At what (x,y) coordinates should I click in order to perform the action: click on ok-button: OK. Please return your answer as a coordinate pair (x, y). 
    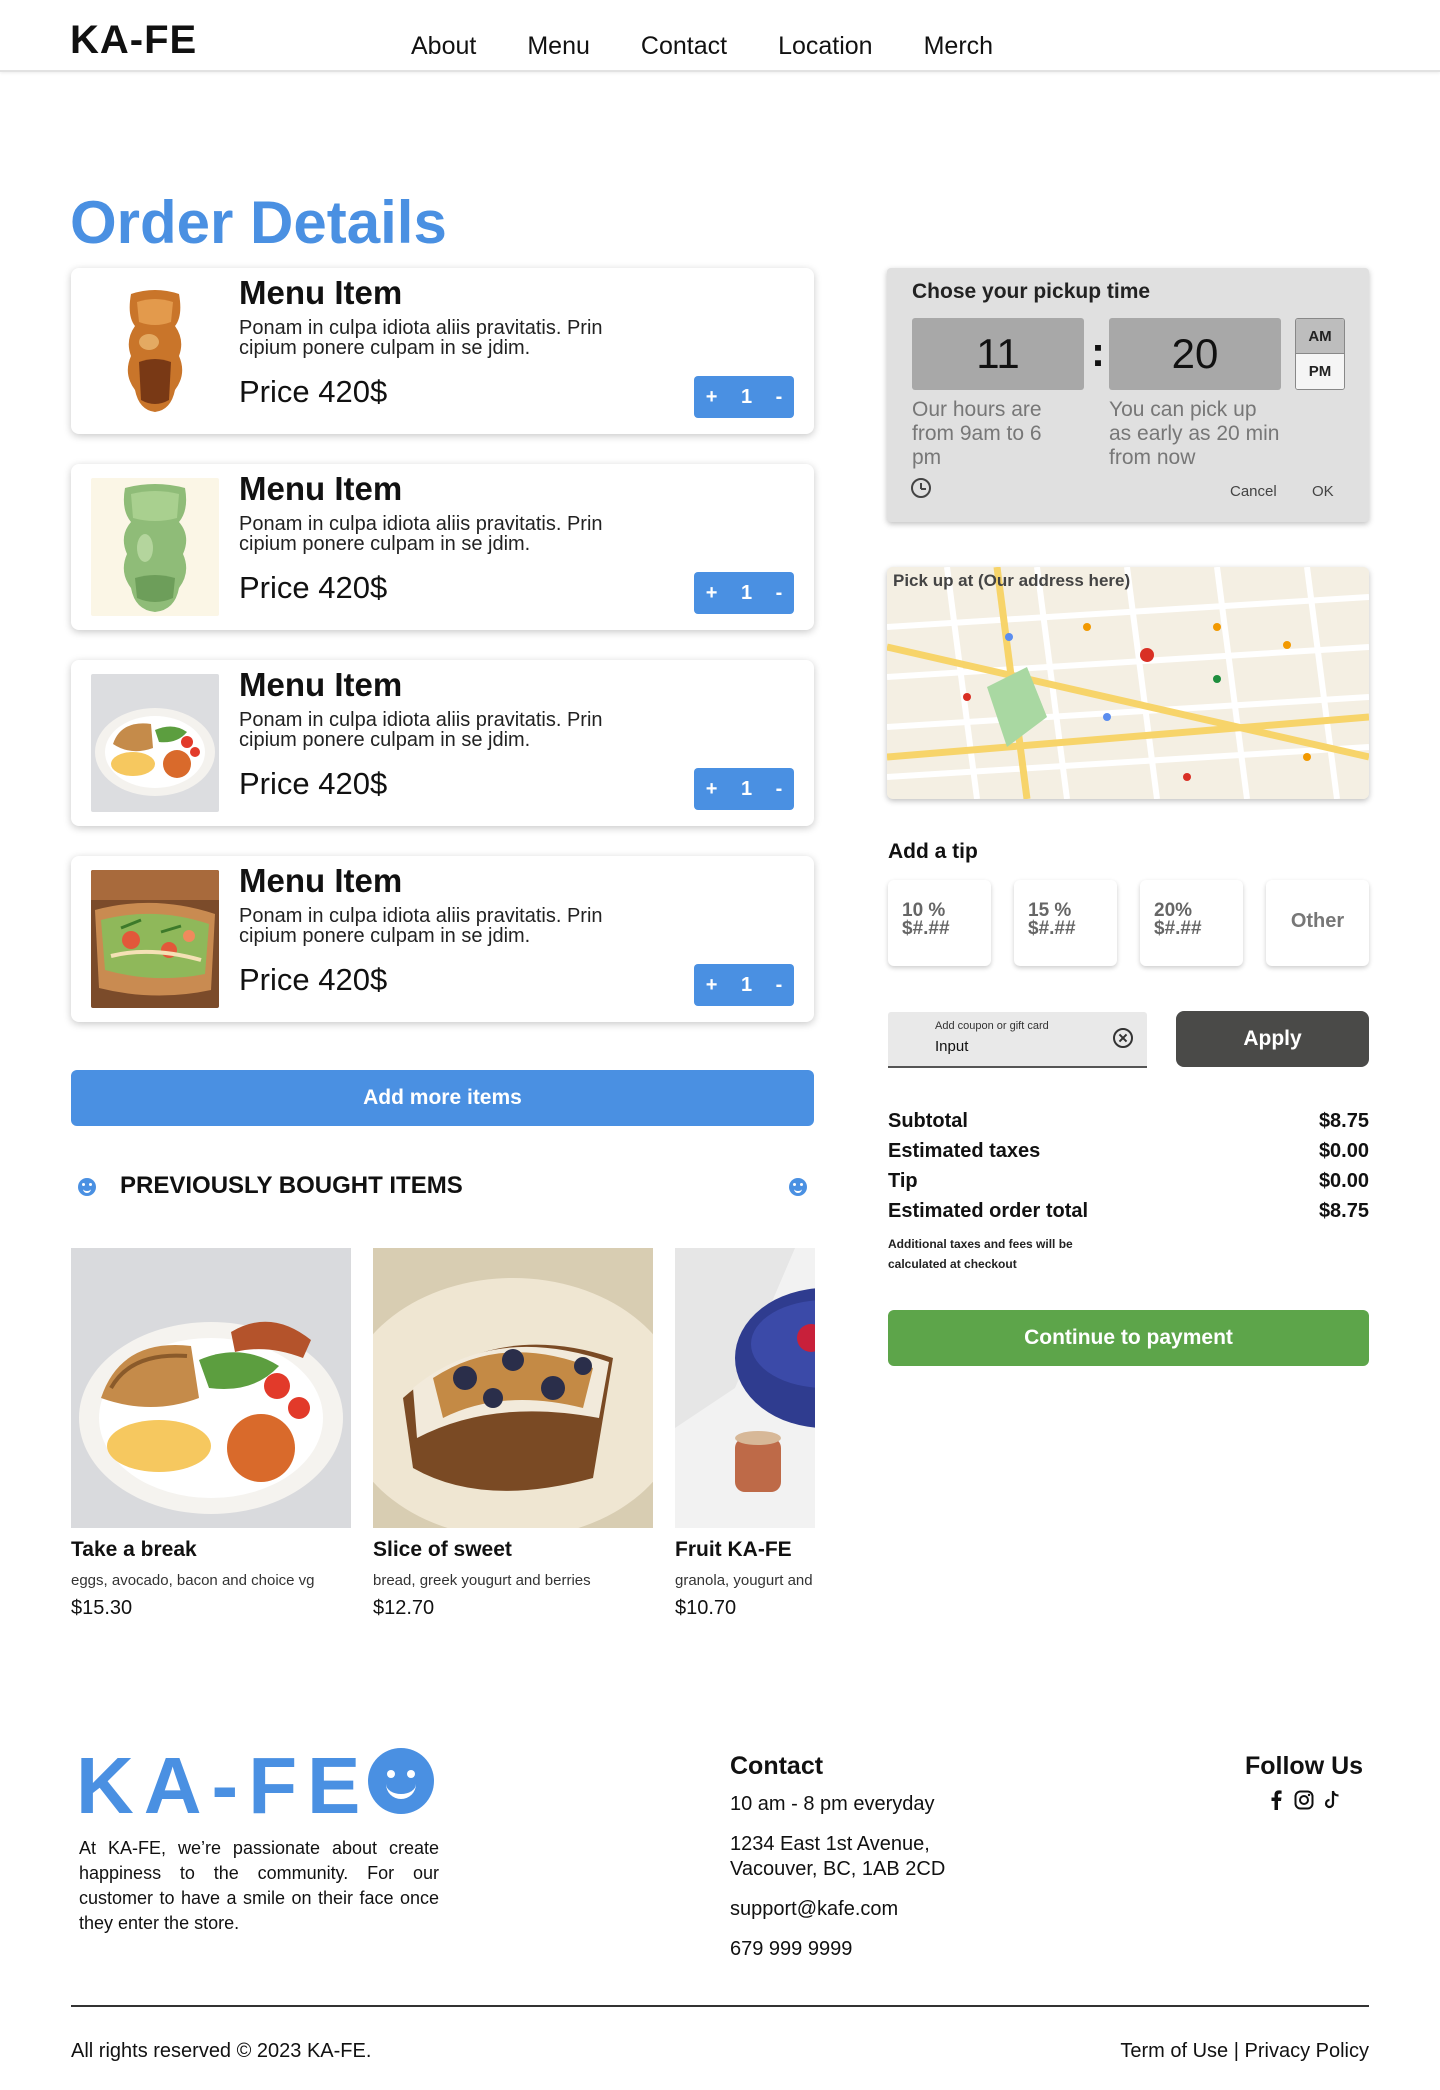
    Looking at the image, I should click on (1323, 491).